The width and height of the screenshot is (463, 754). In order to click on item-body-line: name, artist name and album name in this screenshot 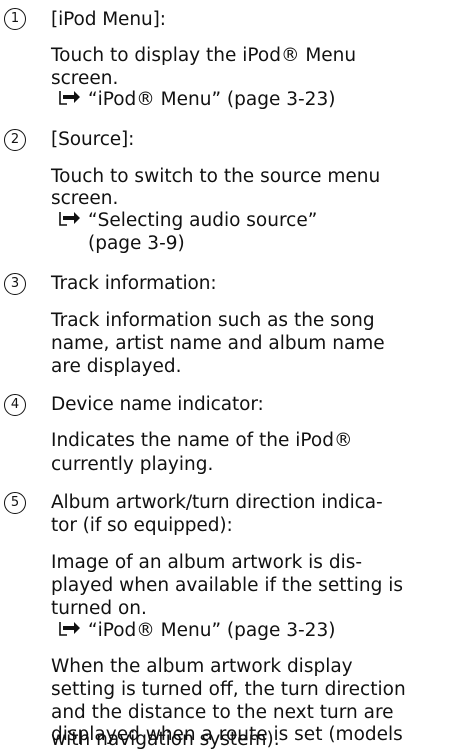, I will do `click(218, 343)`.